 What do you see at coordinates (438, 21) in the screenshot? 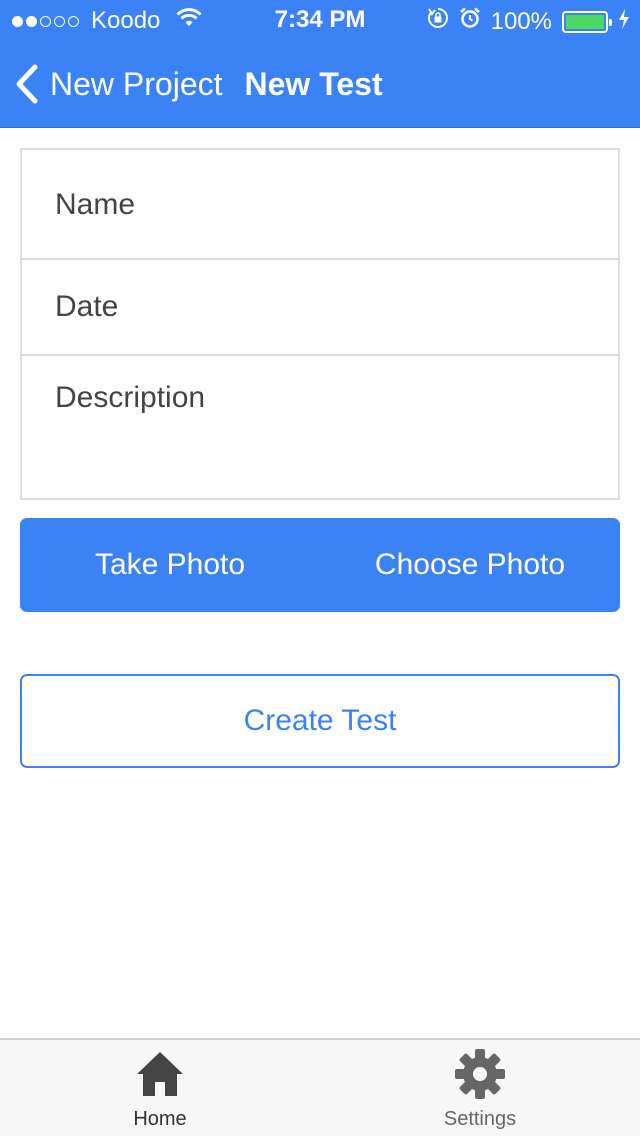
I see `orientation-lock-icon` at bounding box center [438, 21].